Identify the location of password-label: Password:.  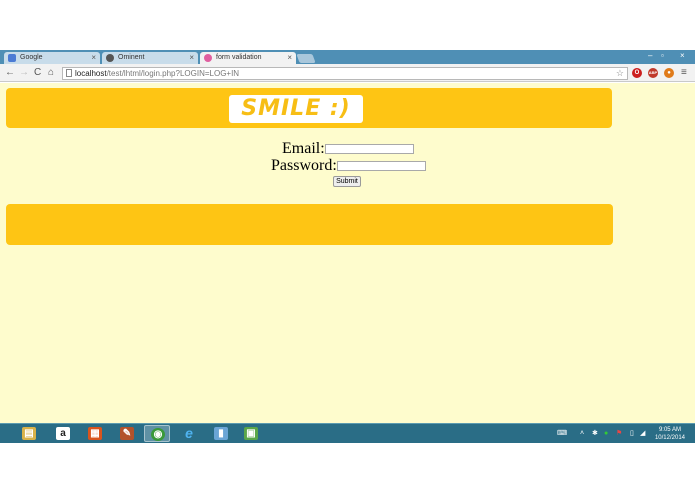
(304, 165).